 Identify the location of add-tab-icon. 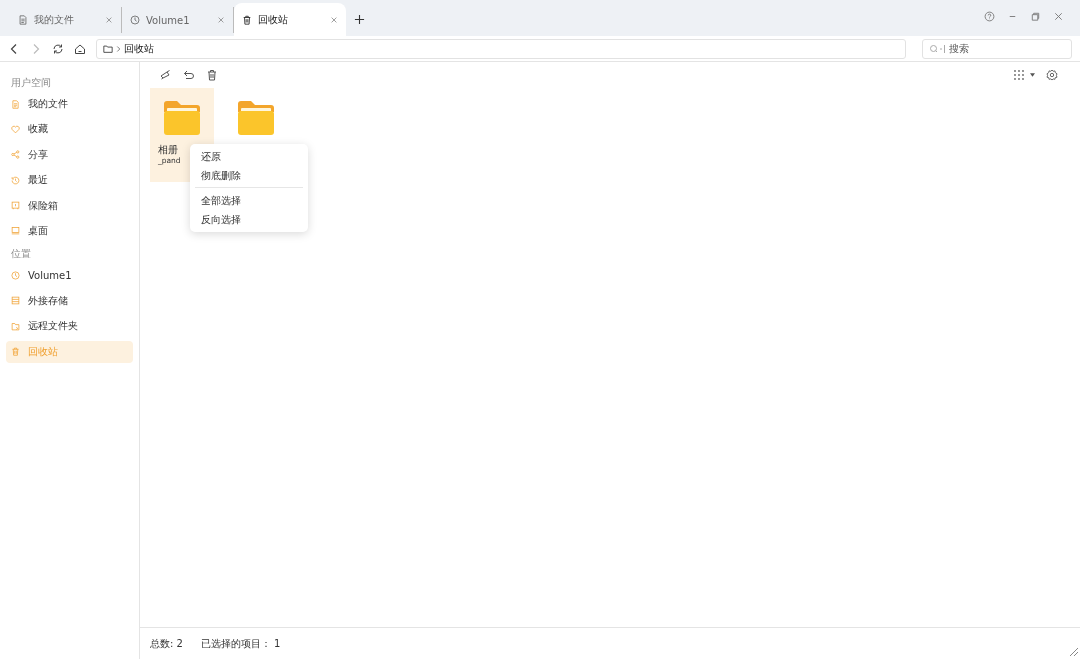
(359, 19).